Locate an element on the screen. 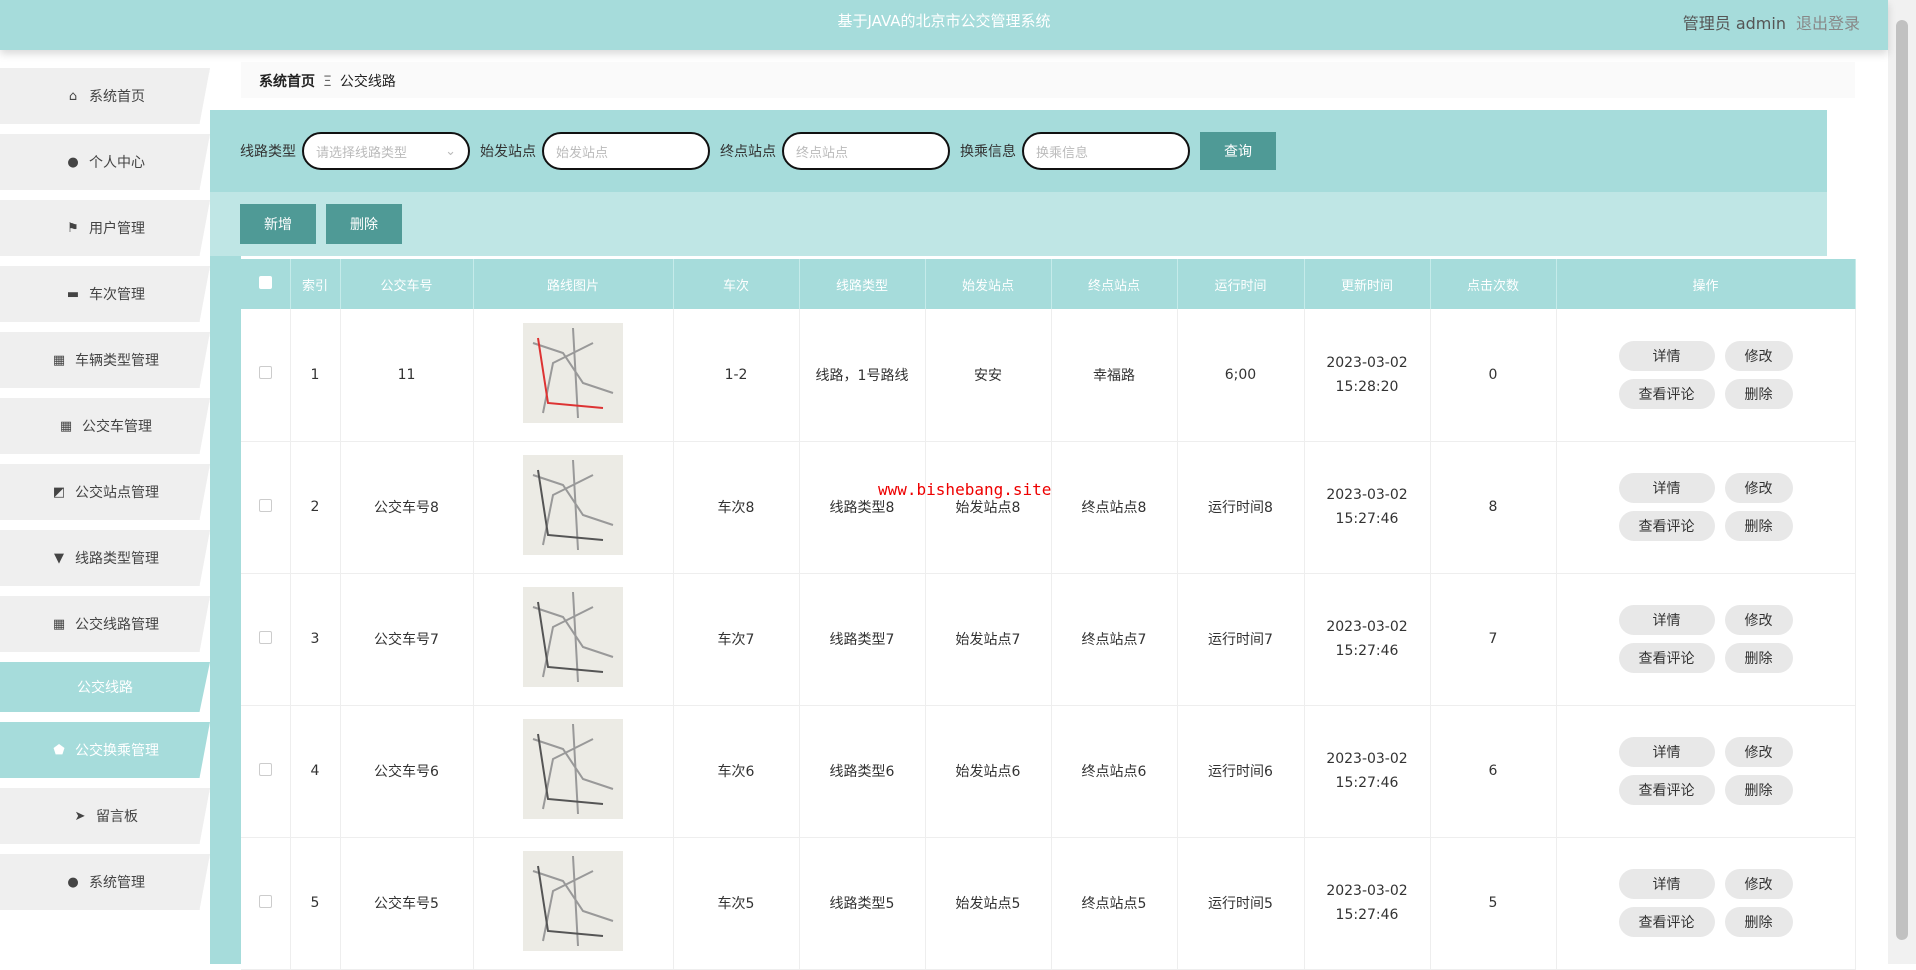 The height and width of the screenshot is (970, 1916). sidebar-item-12: ➤ 留言板 is located at coordinates (105, 816).